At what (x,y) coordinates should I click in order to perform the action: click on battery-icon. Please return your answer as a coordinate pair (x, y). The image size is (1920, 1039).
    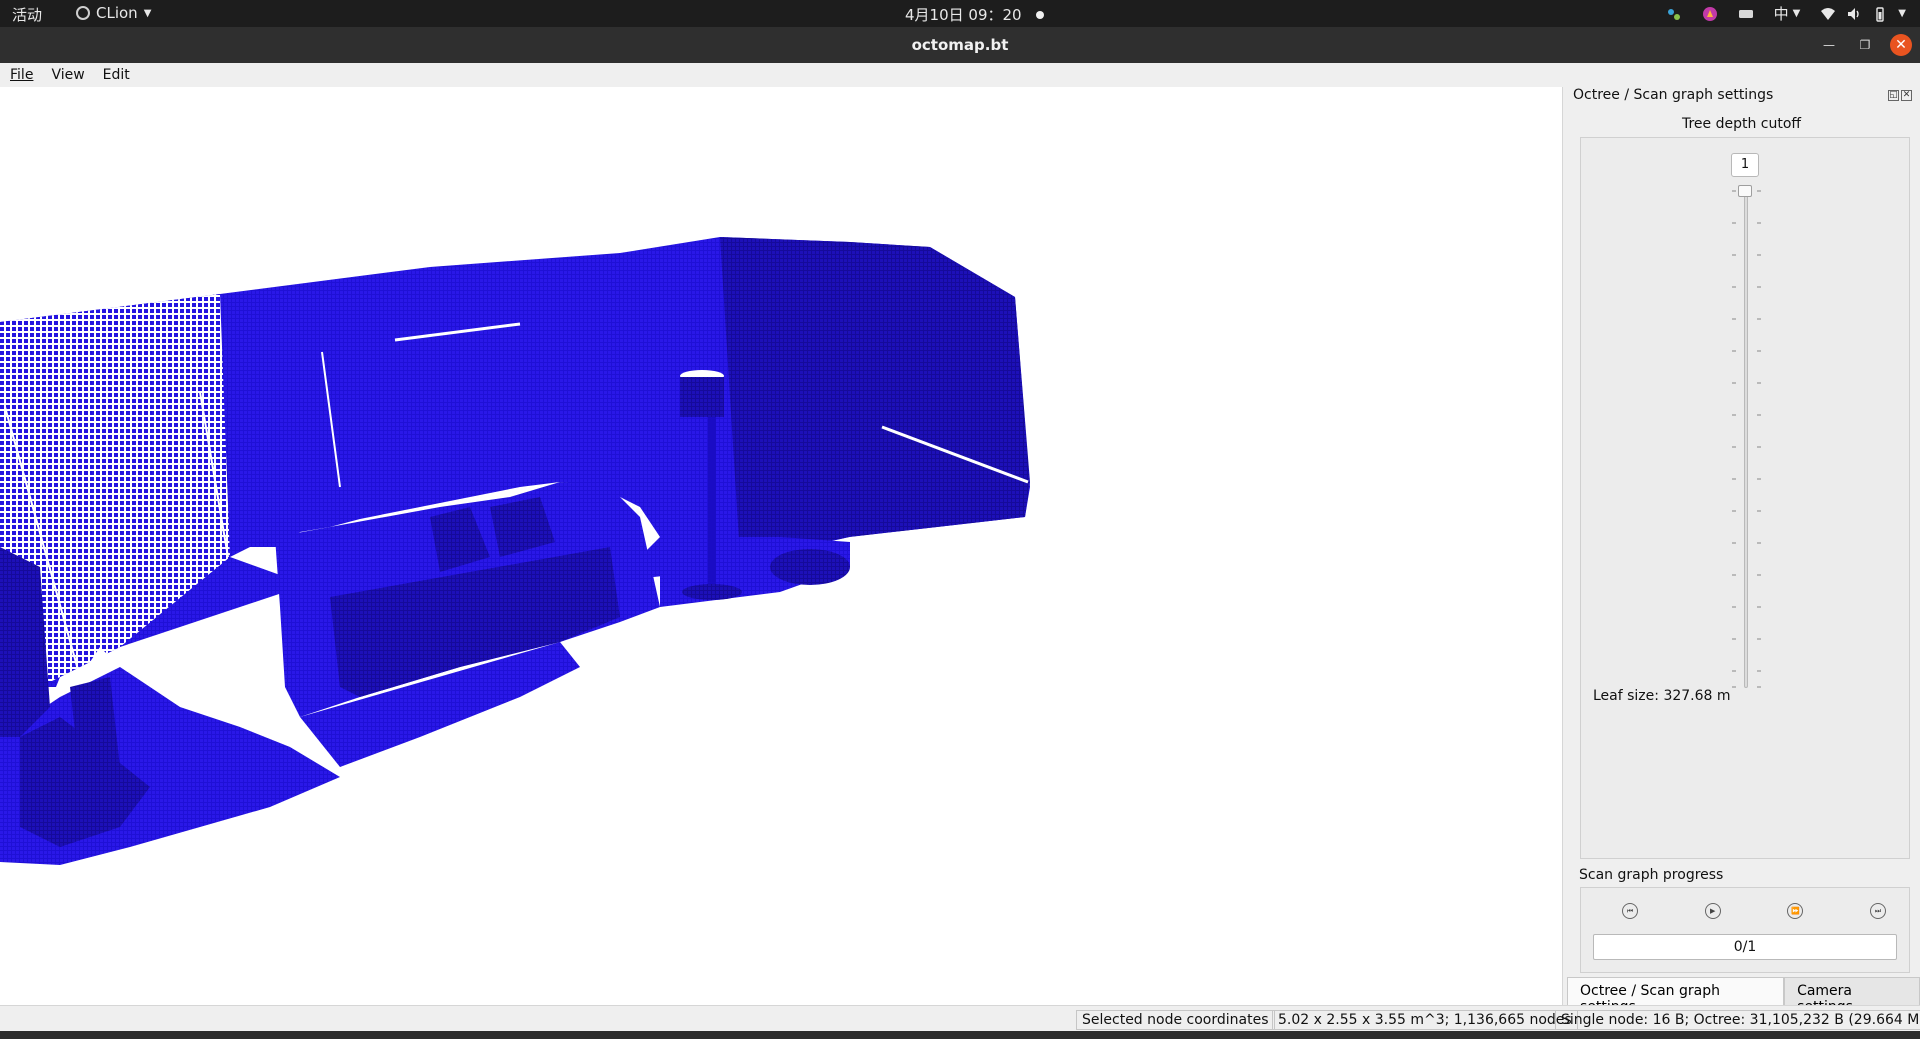
    Looking at the image, I should click on (1880, 14).